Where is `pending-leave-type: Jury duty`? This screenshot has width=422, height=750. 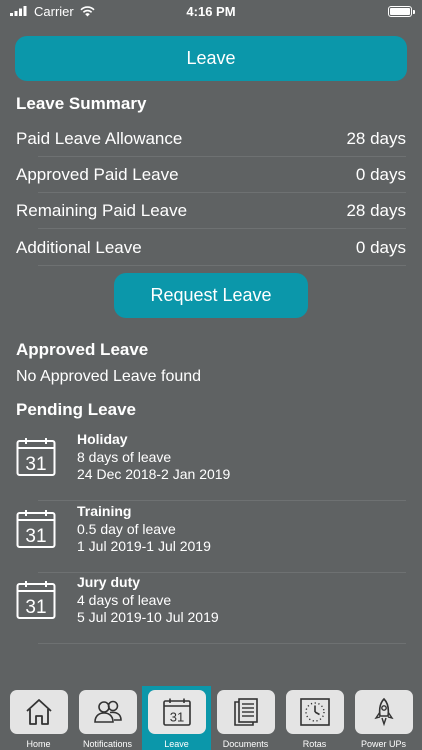
pending-leave-type: Jury duty is located at coordinates (109, 582).